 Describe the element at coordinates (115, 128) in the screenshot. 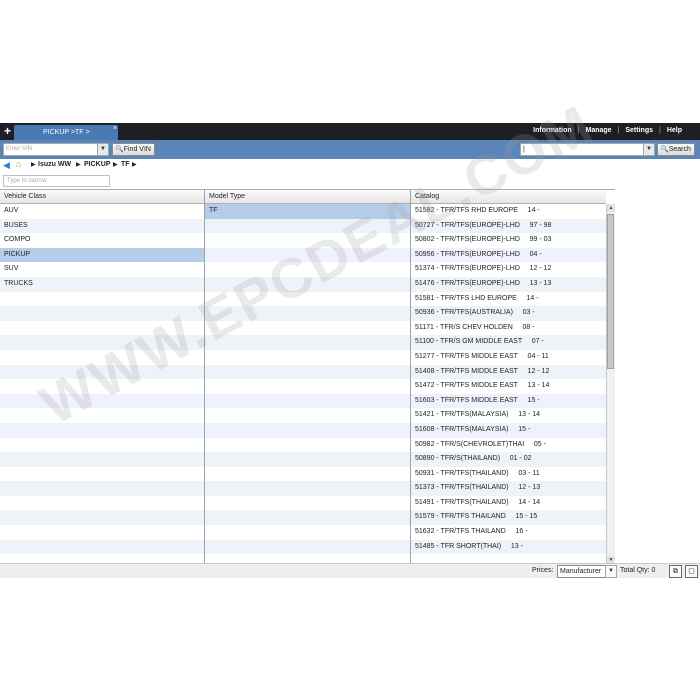

I see `tab-close-icon: ×` at that location.